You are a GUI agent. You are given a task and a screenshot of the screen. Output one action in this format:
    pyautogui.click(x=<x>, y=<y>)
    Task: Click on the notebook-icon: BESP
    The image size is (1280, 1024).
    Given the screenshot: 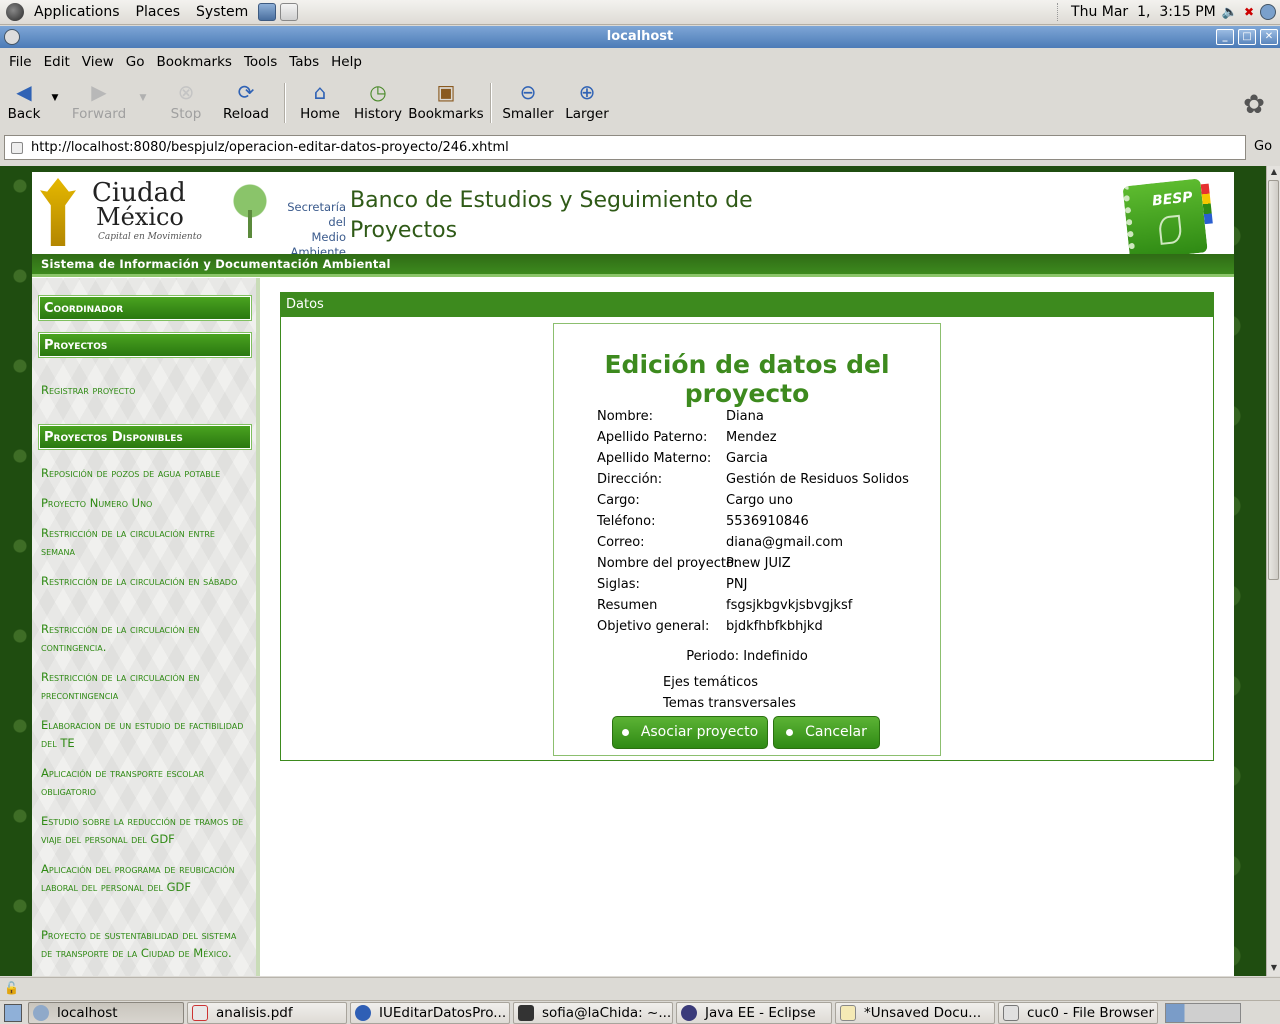 What is the action you would take?
    pyautogui.click(x=1165, y=219)
    